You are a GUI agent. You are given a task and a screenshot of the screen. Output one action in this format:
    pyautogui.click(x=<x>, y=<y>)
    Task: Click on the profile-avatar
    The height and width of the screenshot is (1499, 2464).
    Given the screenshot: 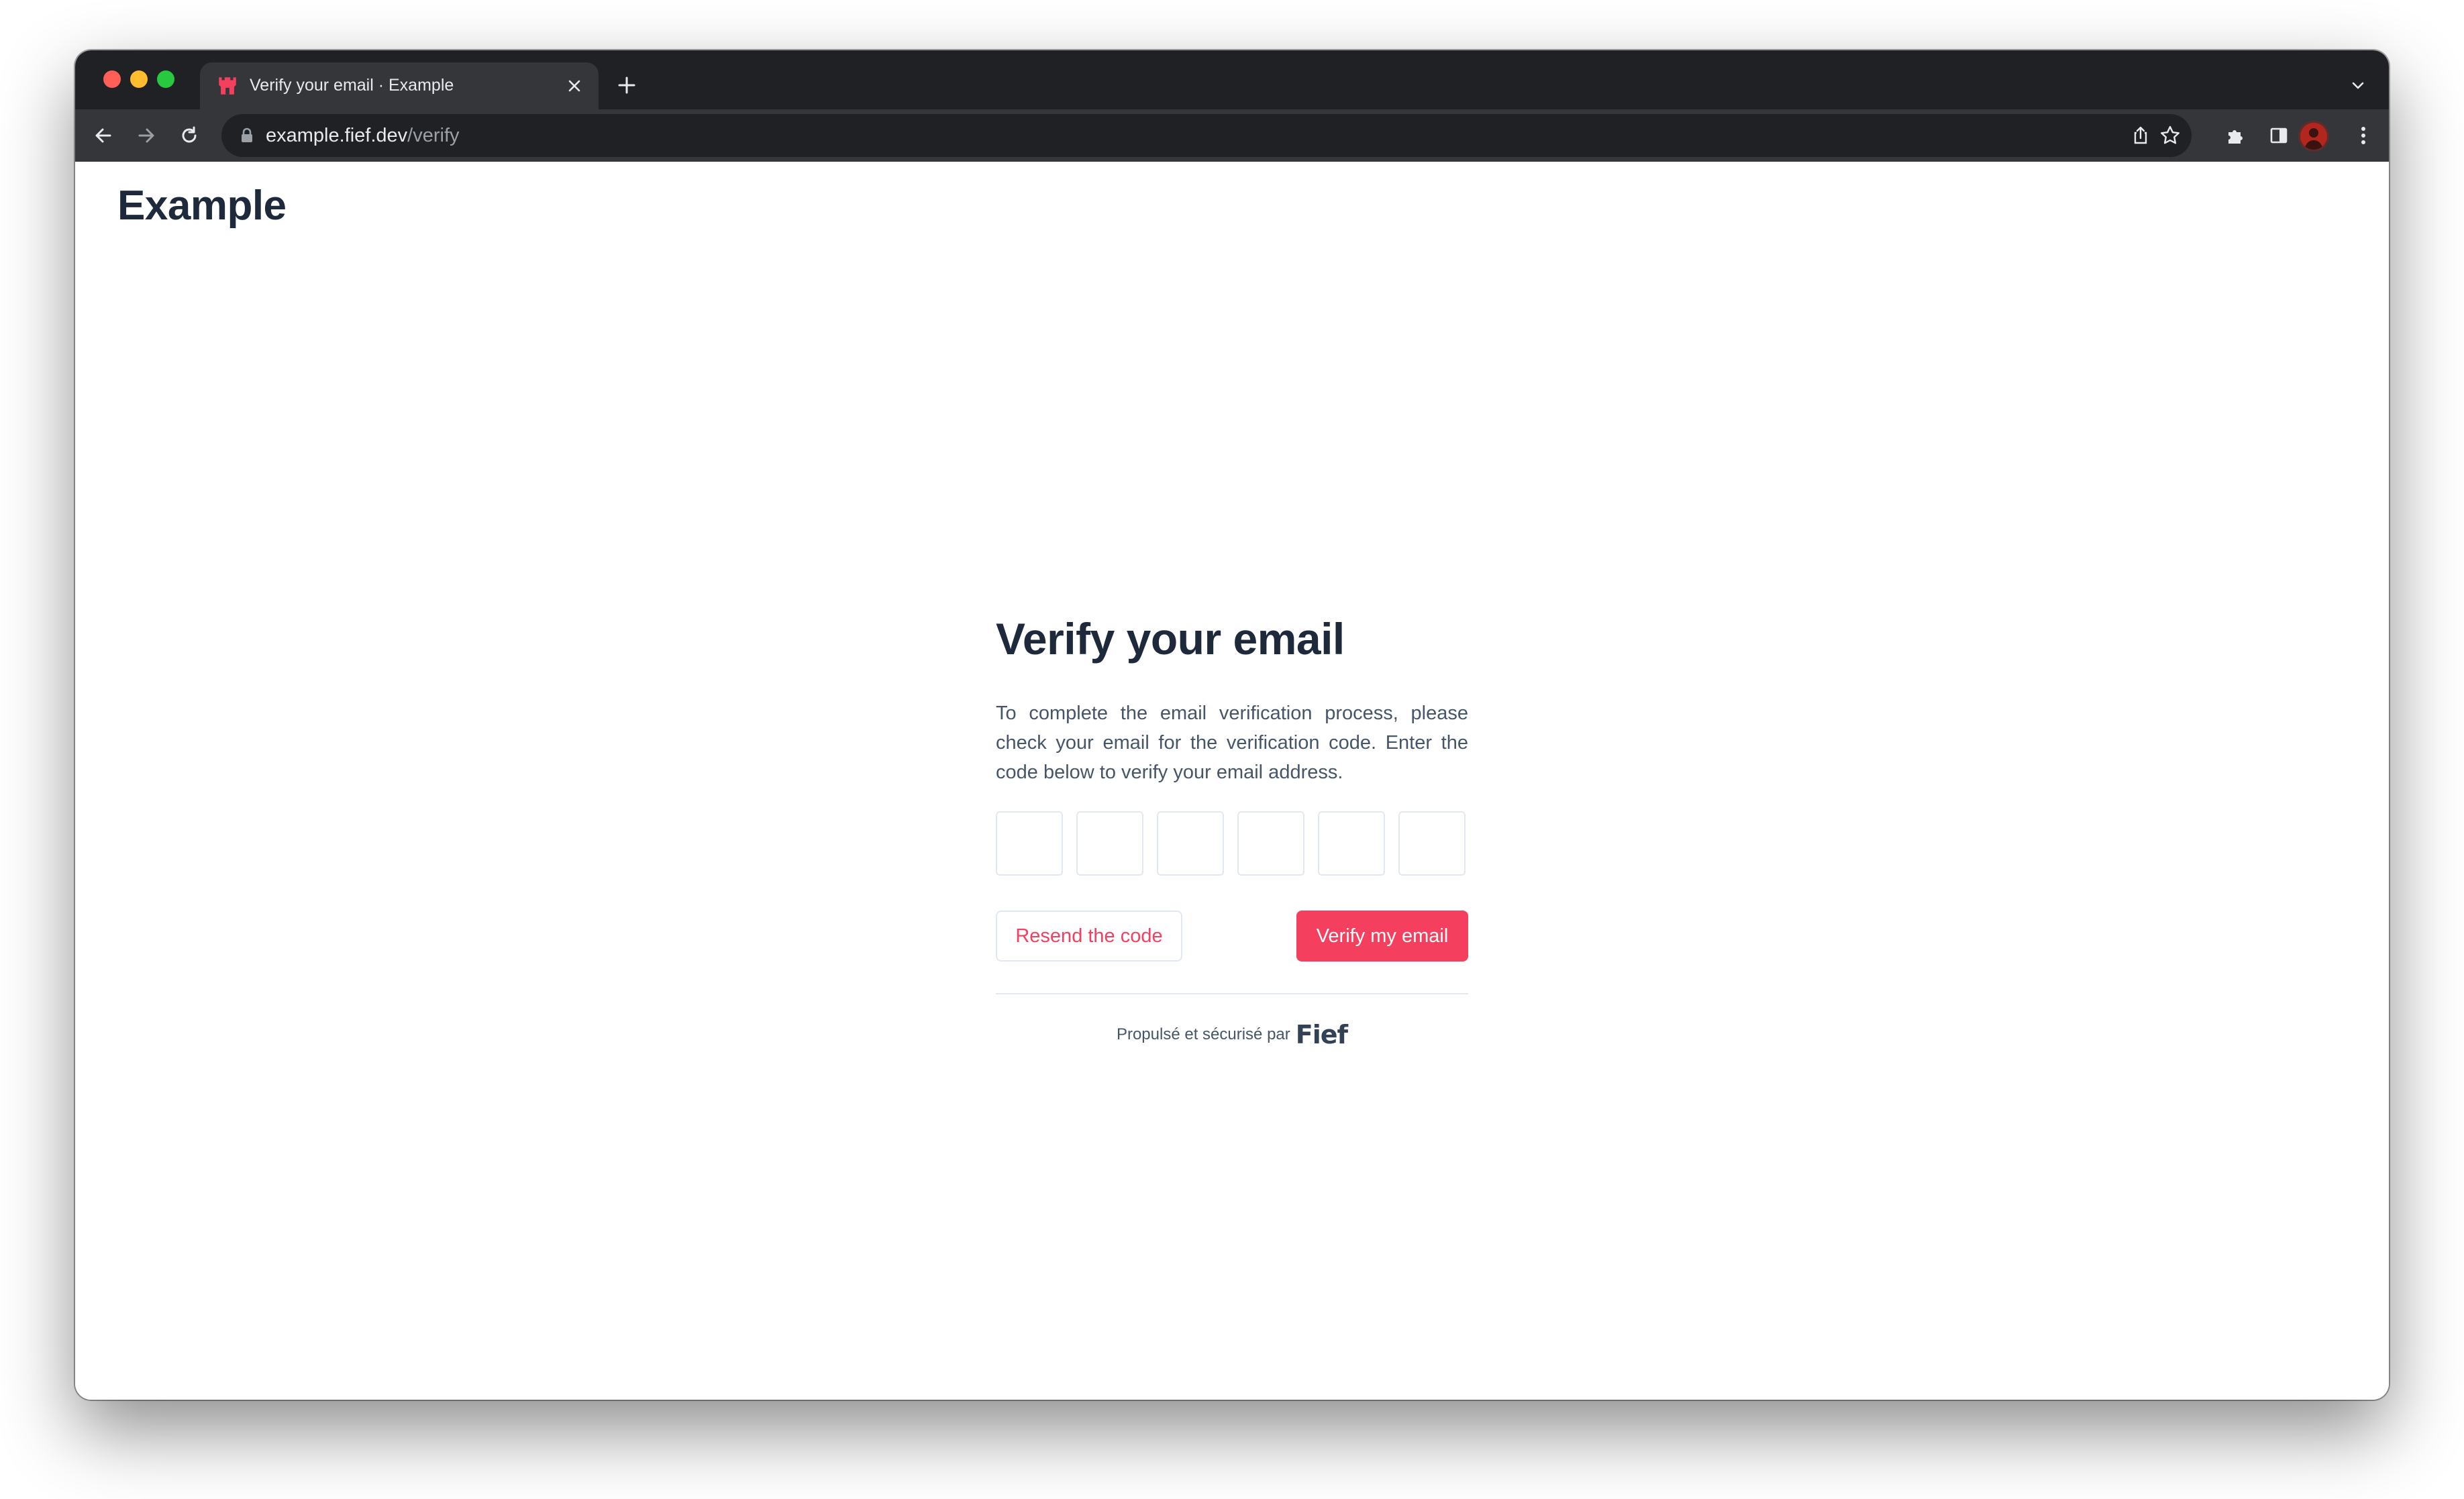 What is the action you would take?
    pyautogui.click(x=2313, y=136)
    